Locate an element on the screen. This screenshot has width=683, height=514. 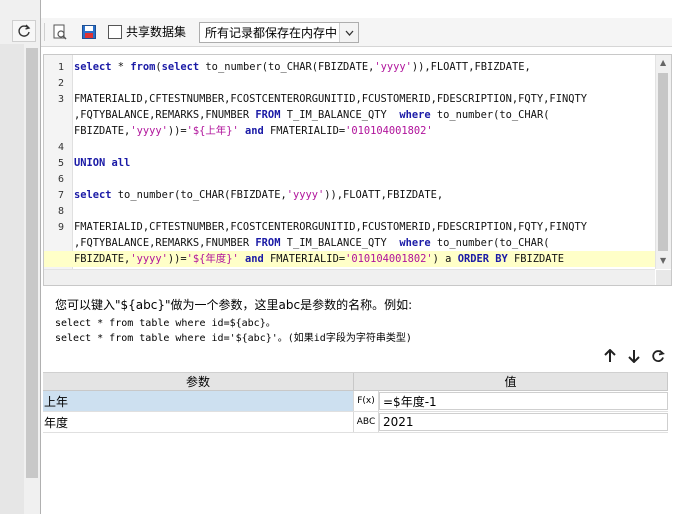
code-line: 4 is located at coordinates (349, 147).